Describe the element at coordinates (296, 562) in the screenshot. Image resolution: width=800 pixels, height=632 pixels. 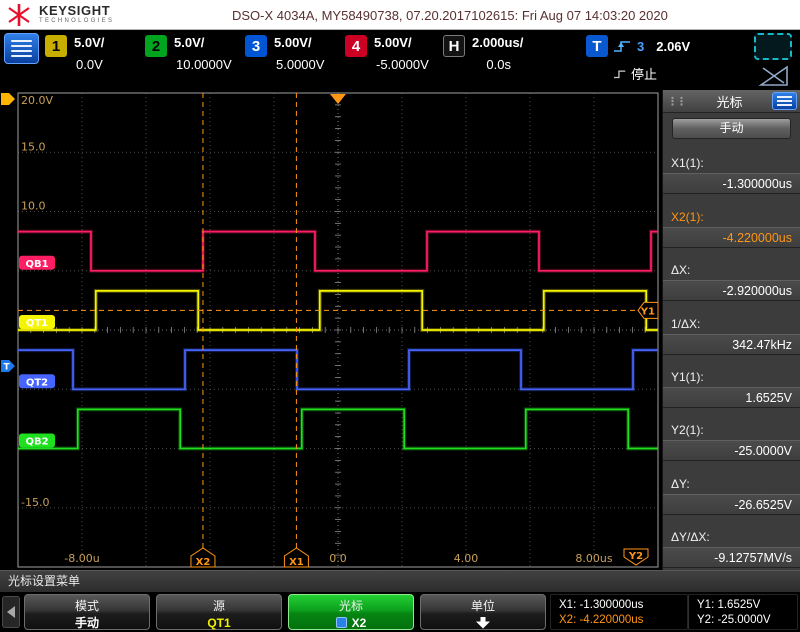
I see `svg-text: X1` at that location.